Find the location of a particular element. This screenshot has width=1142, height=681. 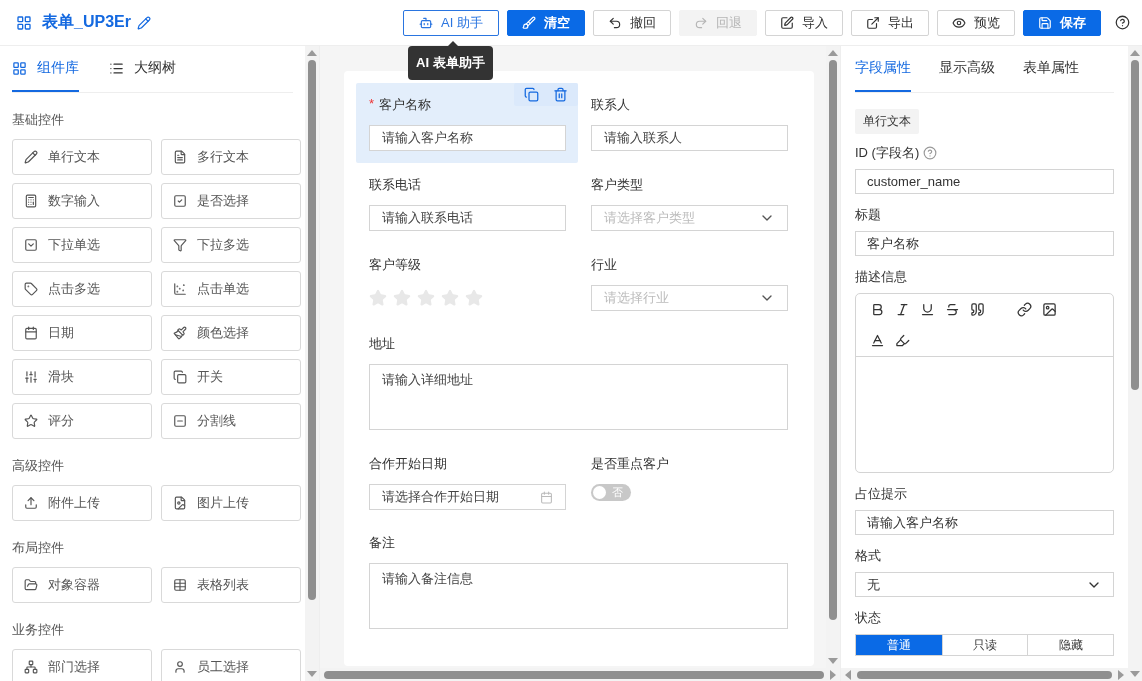

toolbar-button: AI 助手 is located at coordinates (451, 22).